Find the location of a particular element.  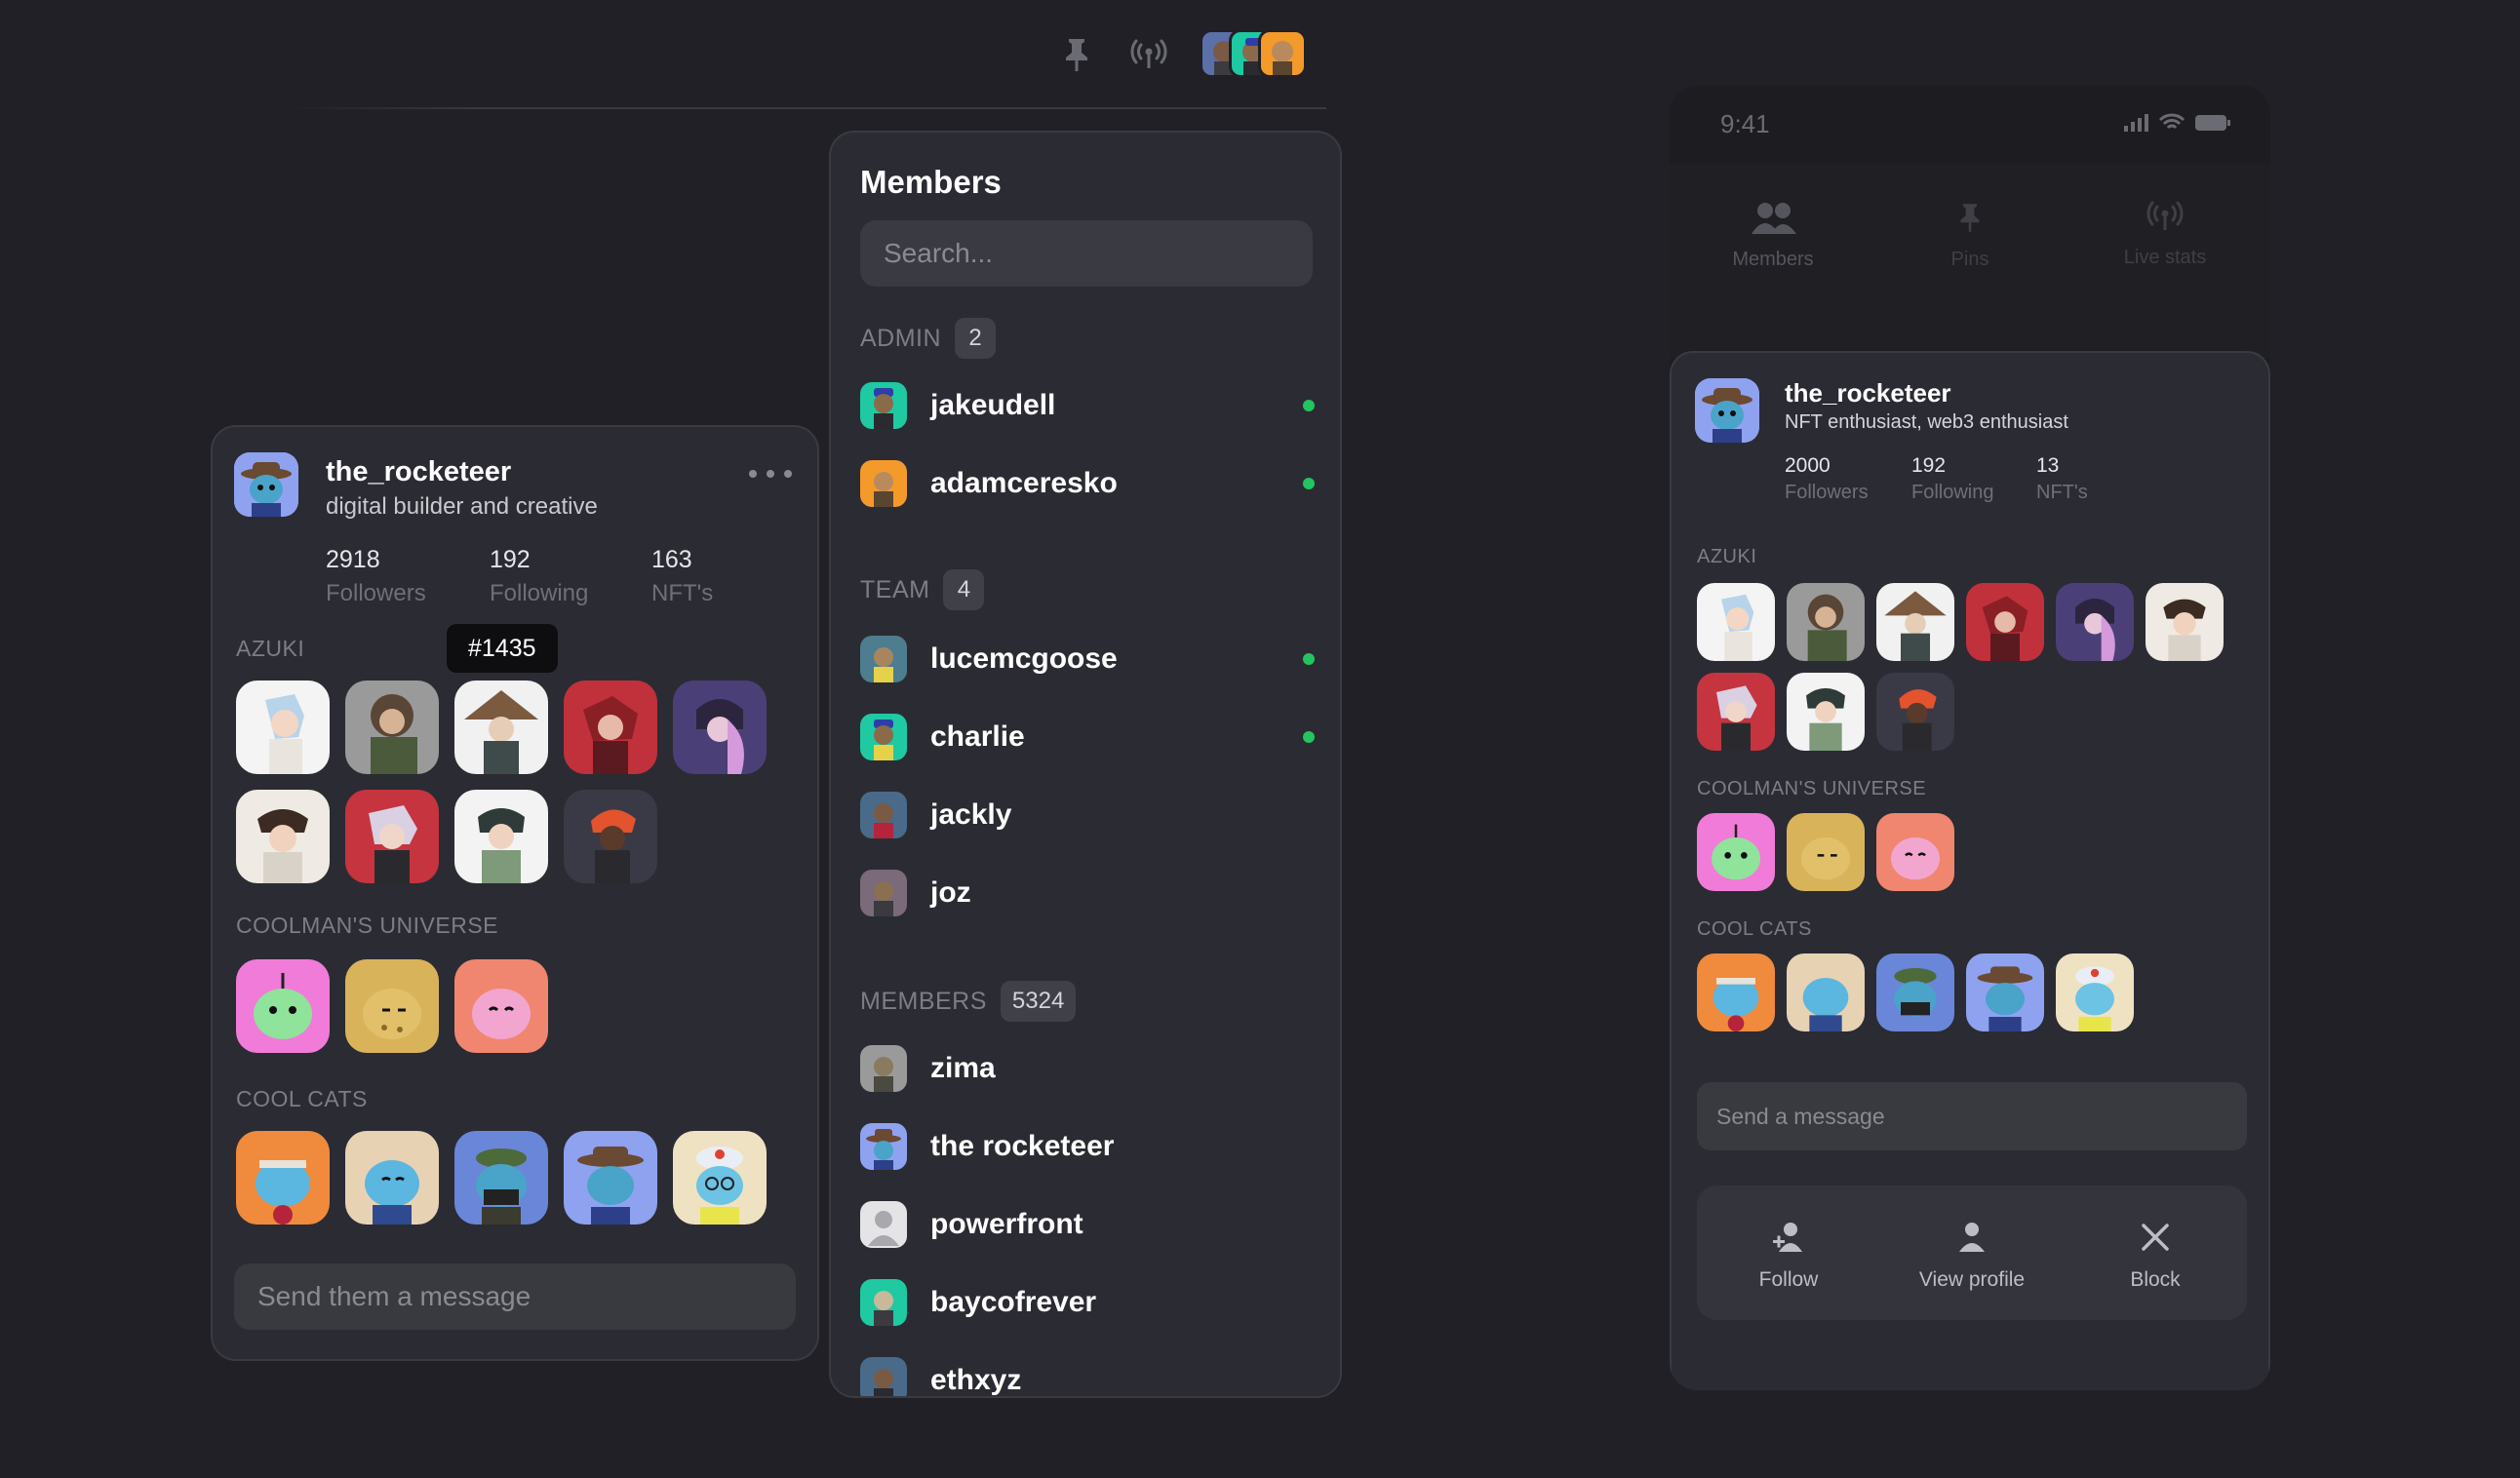

count-badge: 4 is located at coordinates (964, 589).